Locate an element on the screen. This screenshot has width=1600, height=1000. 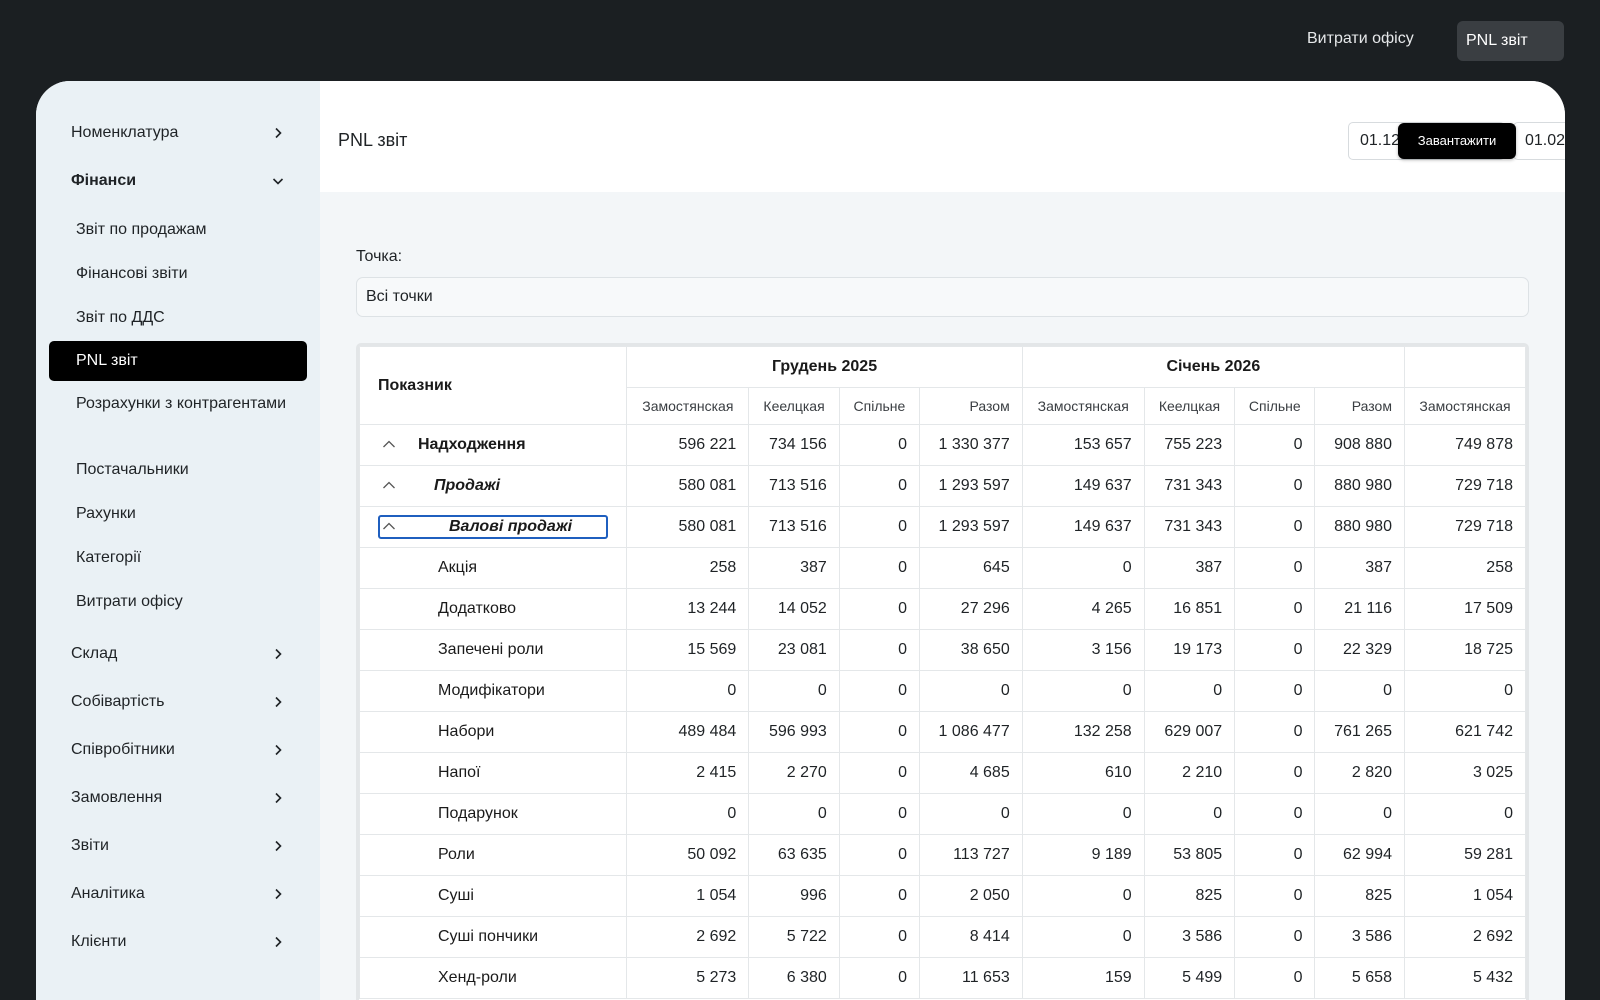
table-cell: 729 718 is located at coordinates (1464, 486).